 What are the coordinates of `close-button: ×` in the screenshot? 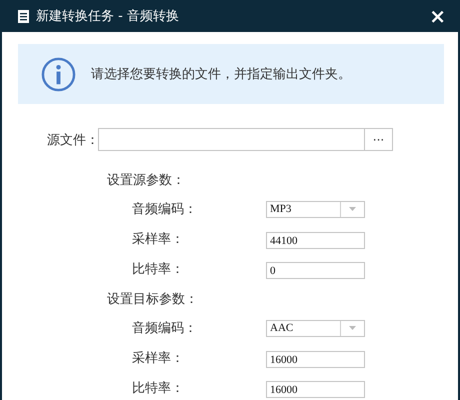 It's located at (437, 16).